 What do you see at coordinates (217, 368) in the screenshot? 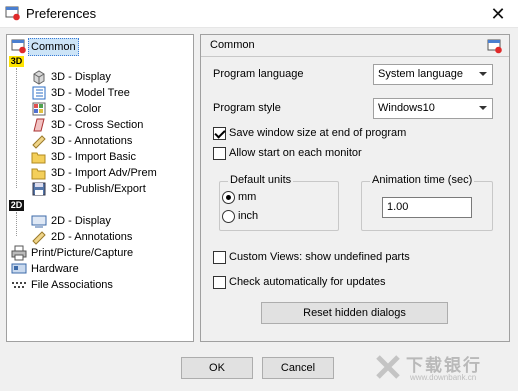
I see `ok-button: OK` at bounding box center [217, 368].